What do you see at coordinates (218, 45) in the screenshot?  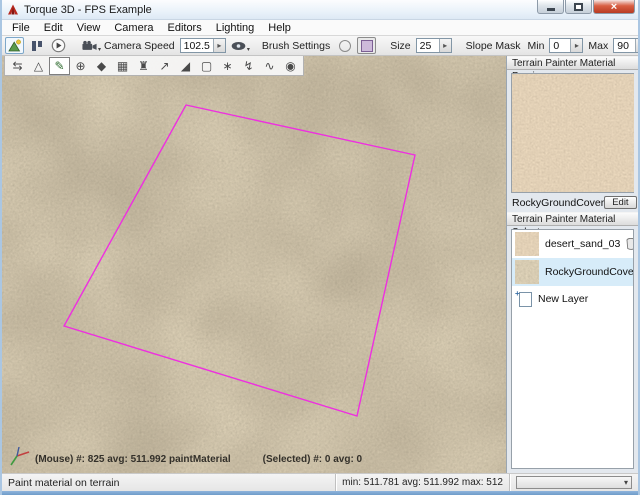 I see `camera-speed-spinner: ▸` at bounding box center [218, 45].